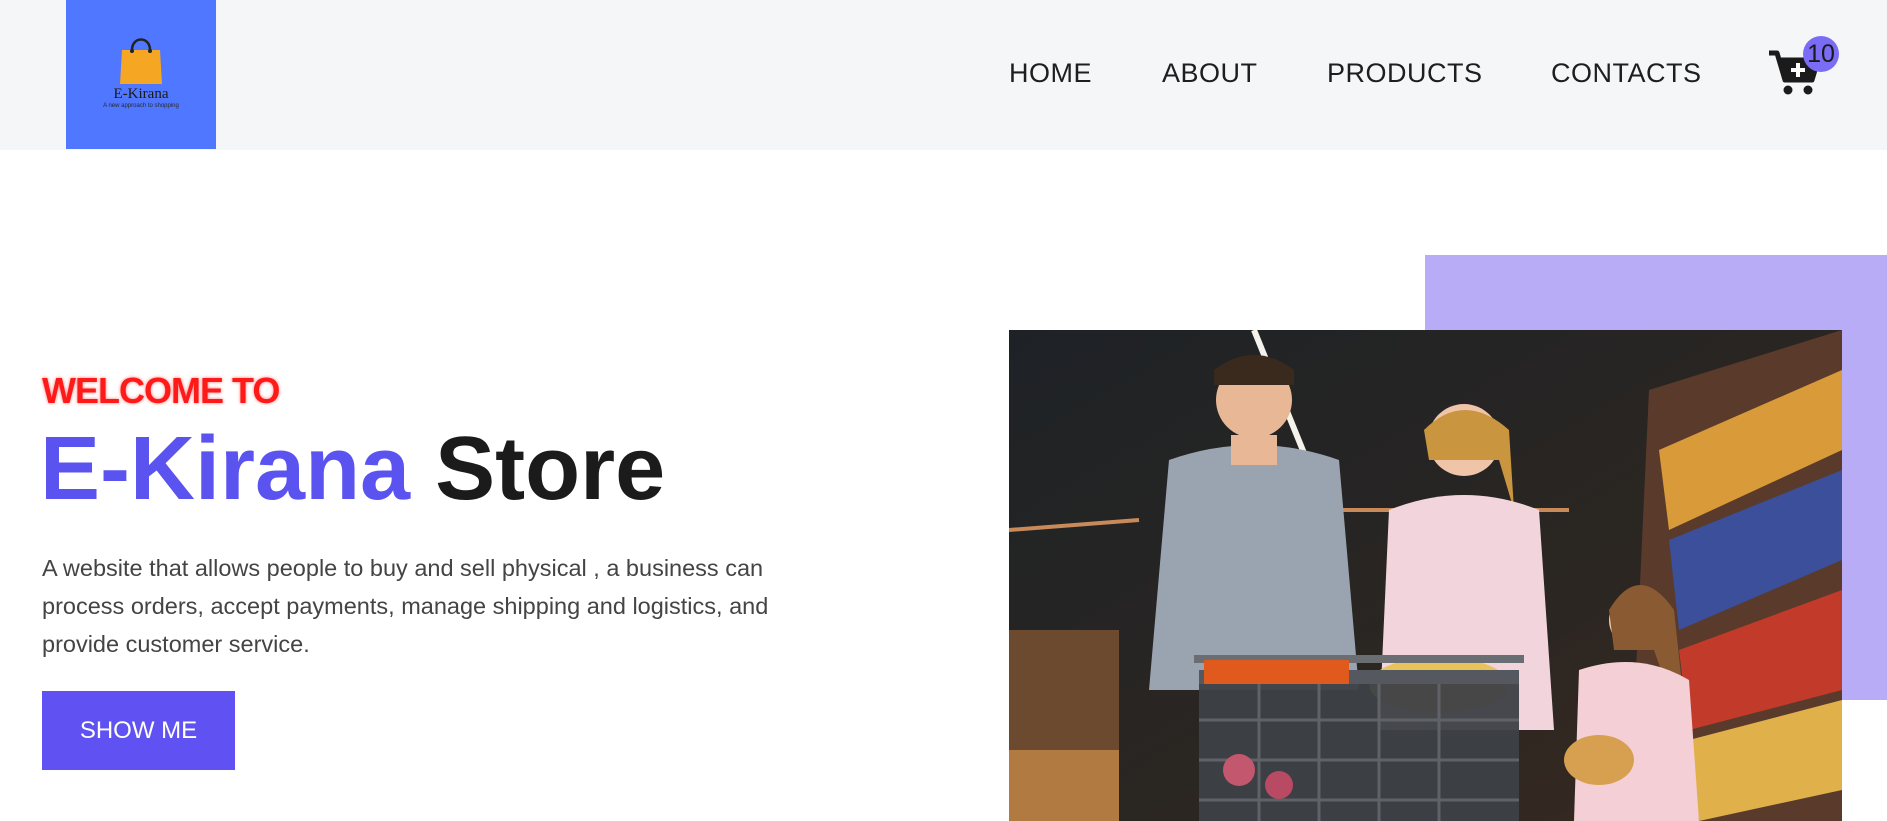 This screenshot has width=1887, height=821. I want to click on logo-name: E-Kirana, so click(141, 94).